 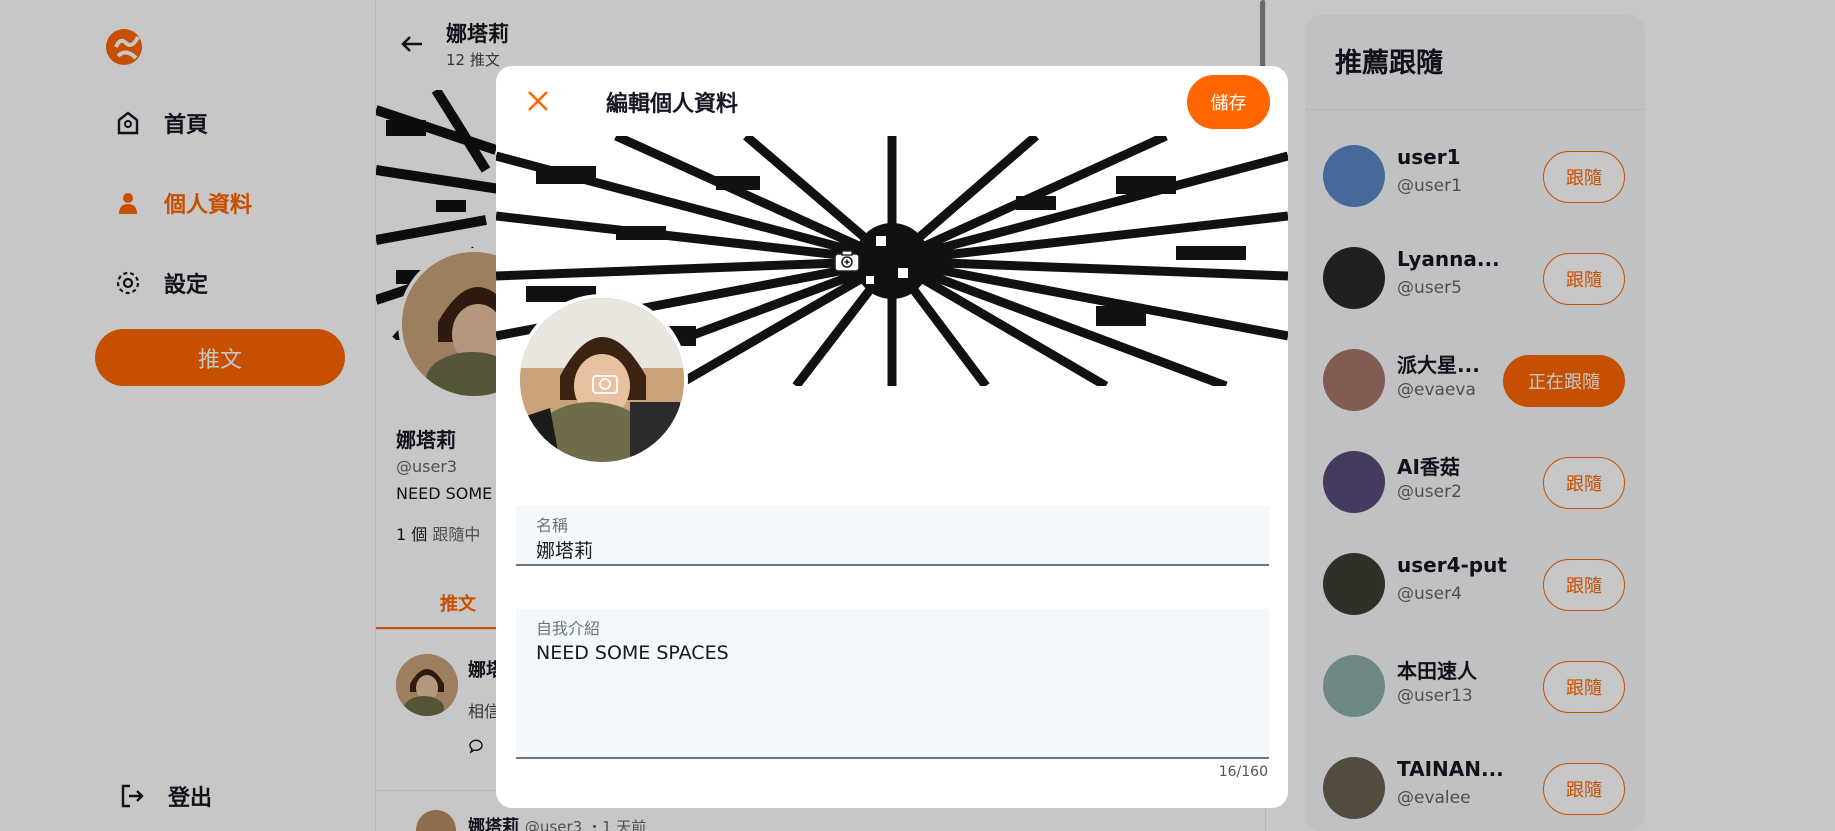 I want to click on modal-header: 編輯個人資料 儲存, so click(x=892, y=101).